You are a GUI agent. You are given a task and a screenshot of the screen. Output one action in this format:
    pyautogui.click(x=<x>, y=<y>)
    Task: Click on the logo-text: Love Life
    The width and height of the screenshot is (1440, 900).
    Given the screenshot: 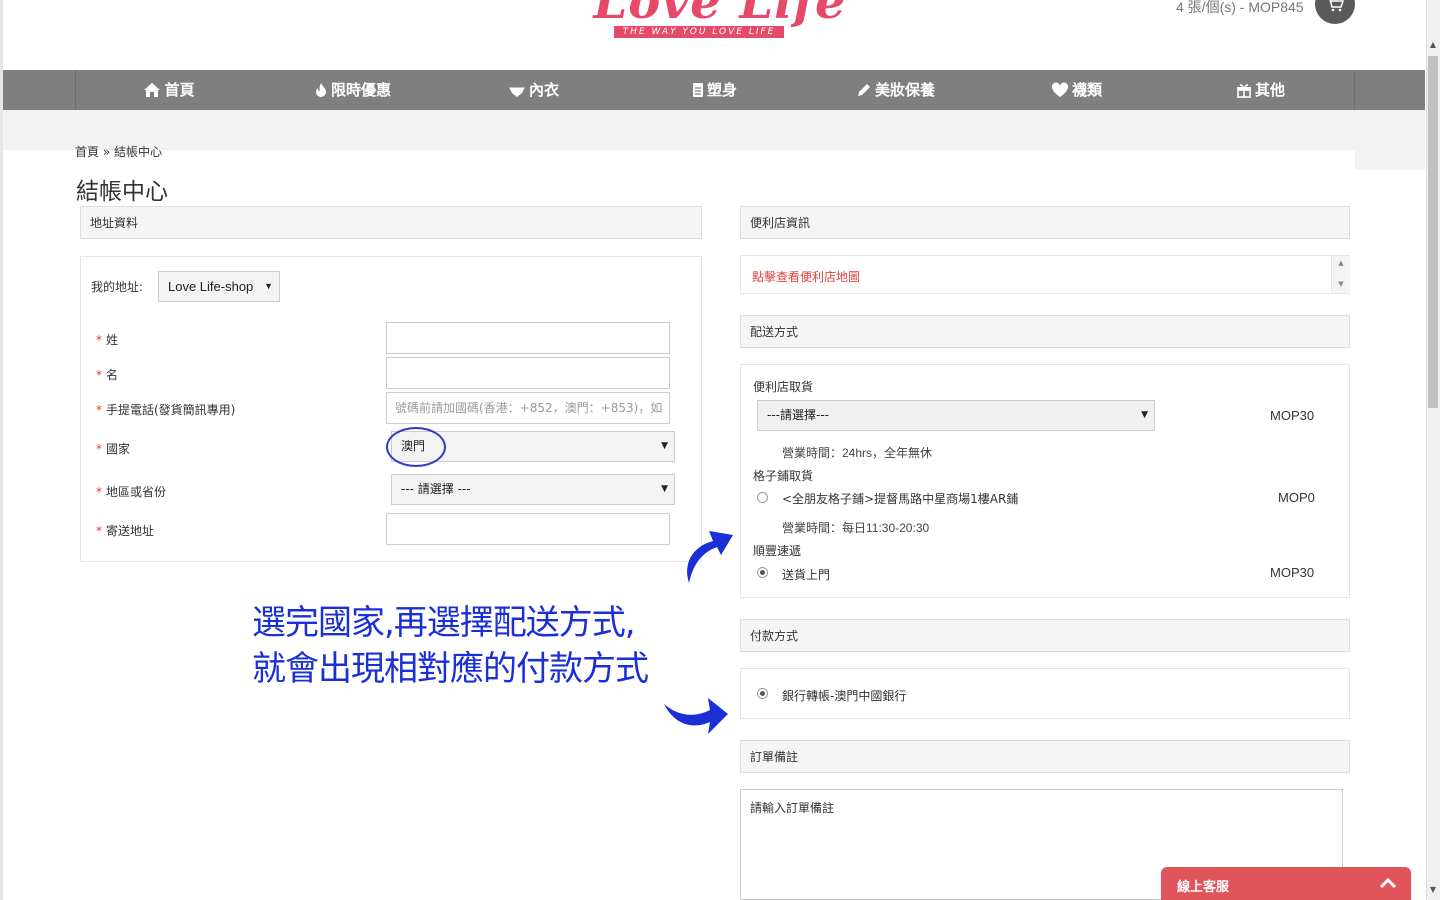 What is the action you would take?
    pyautogui.click(x=720, y=15)
    